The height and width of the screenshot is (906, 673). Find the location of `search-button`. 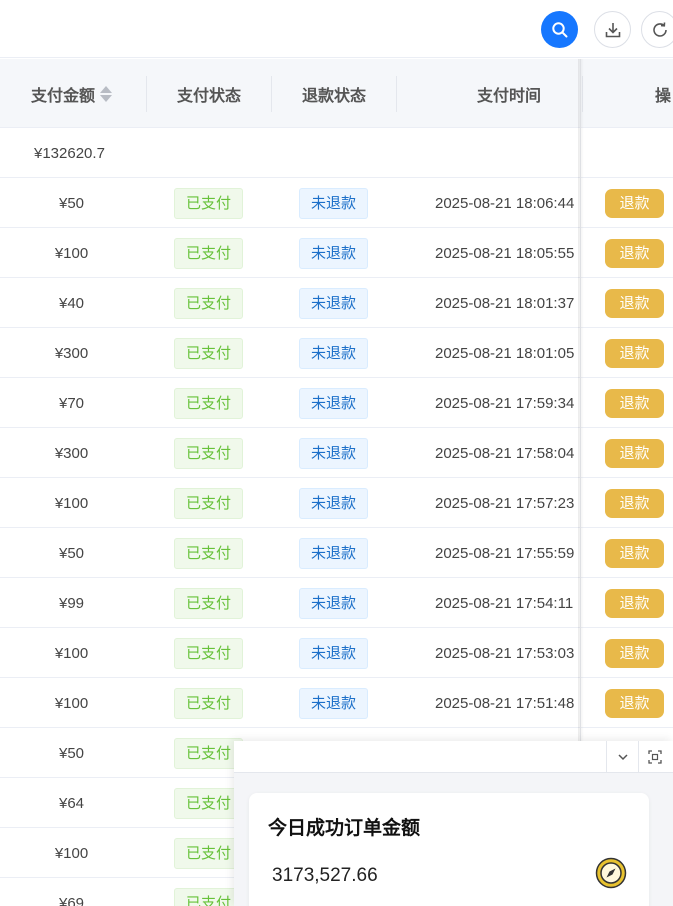

search-button is located at coordinates (559, 29).